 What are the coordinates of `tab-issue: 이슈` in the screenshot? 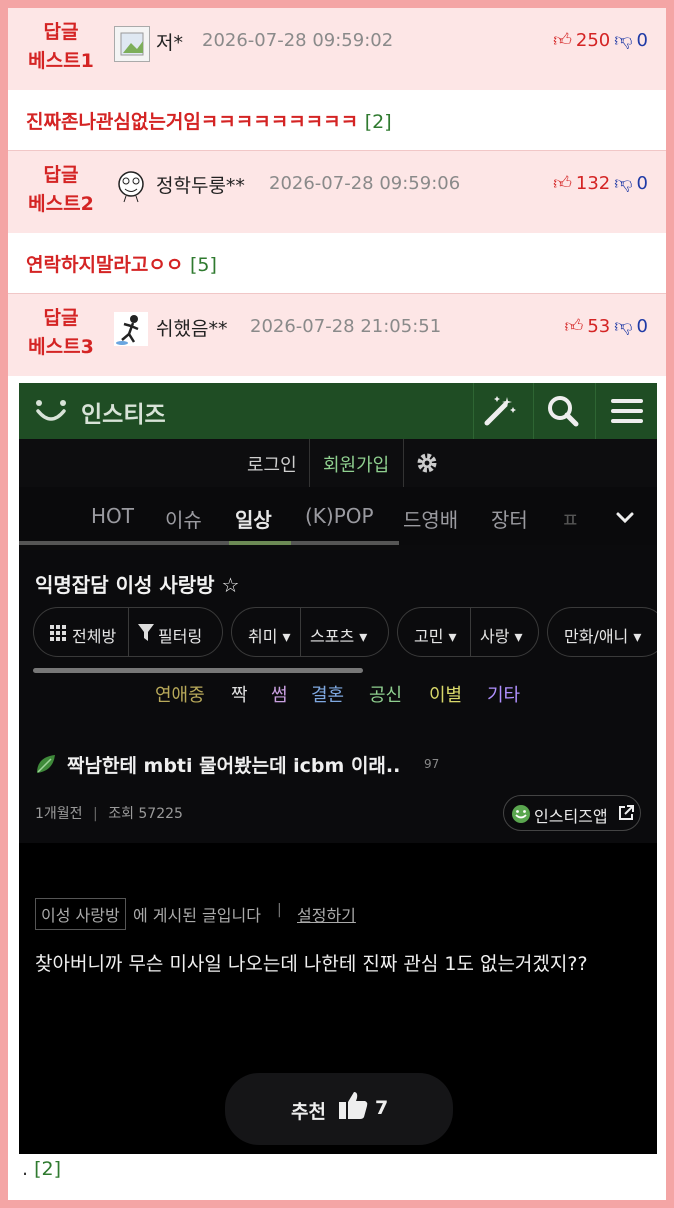 It's located at (183, 518).